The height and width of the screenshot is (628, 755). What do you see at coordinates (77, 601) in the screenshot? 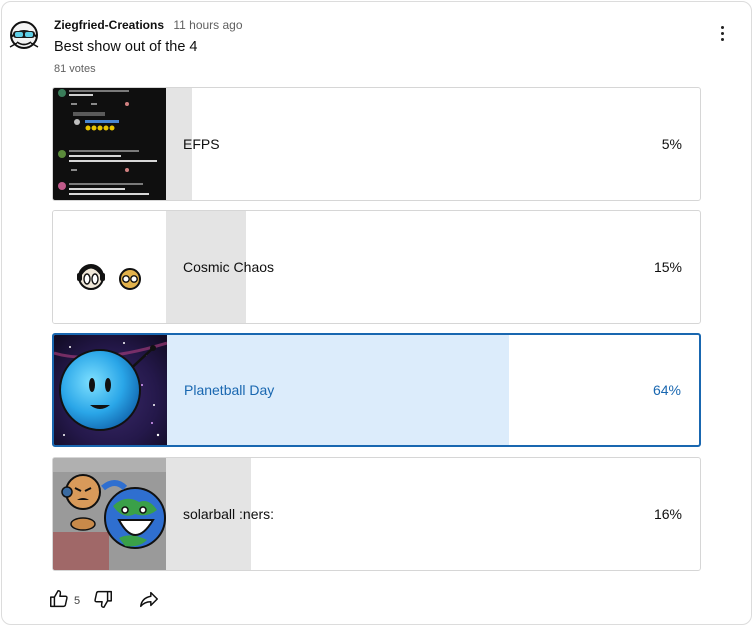
I see `like-count: 5` at bounding box center [77, 601].